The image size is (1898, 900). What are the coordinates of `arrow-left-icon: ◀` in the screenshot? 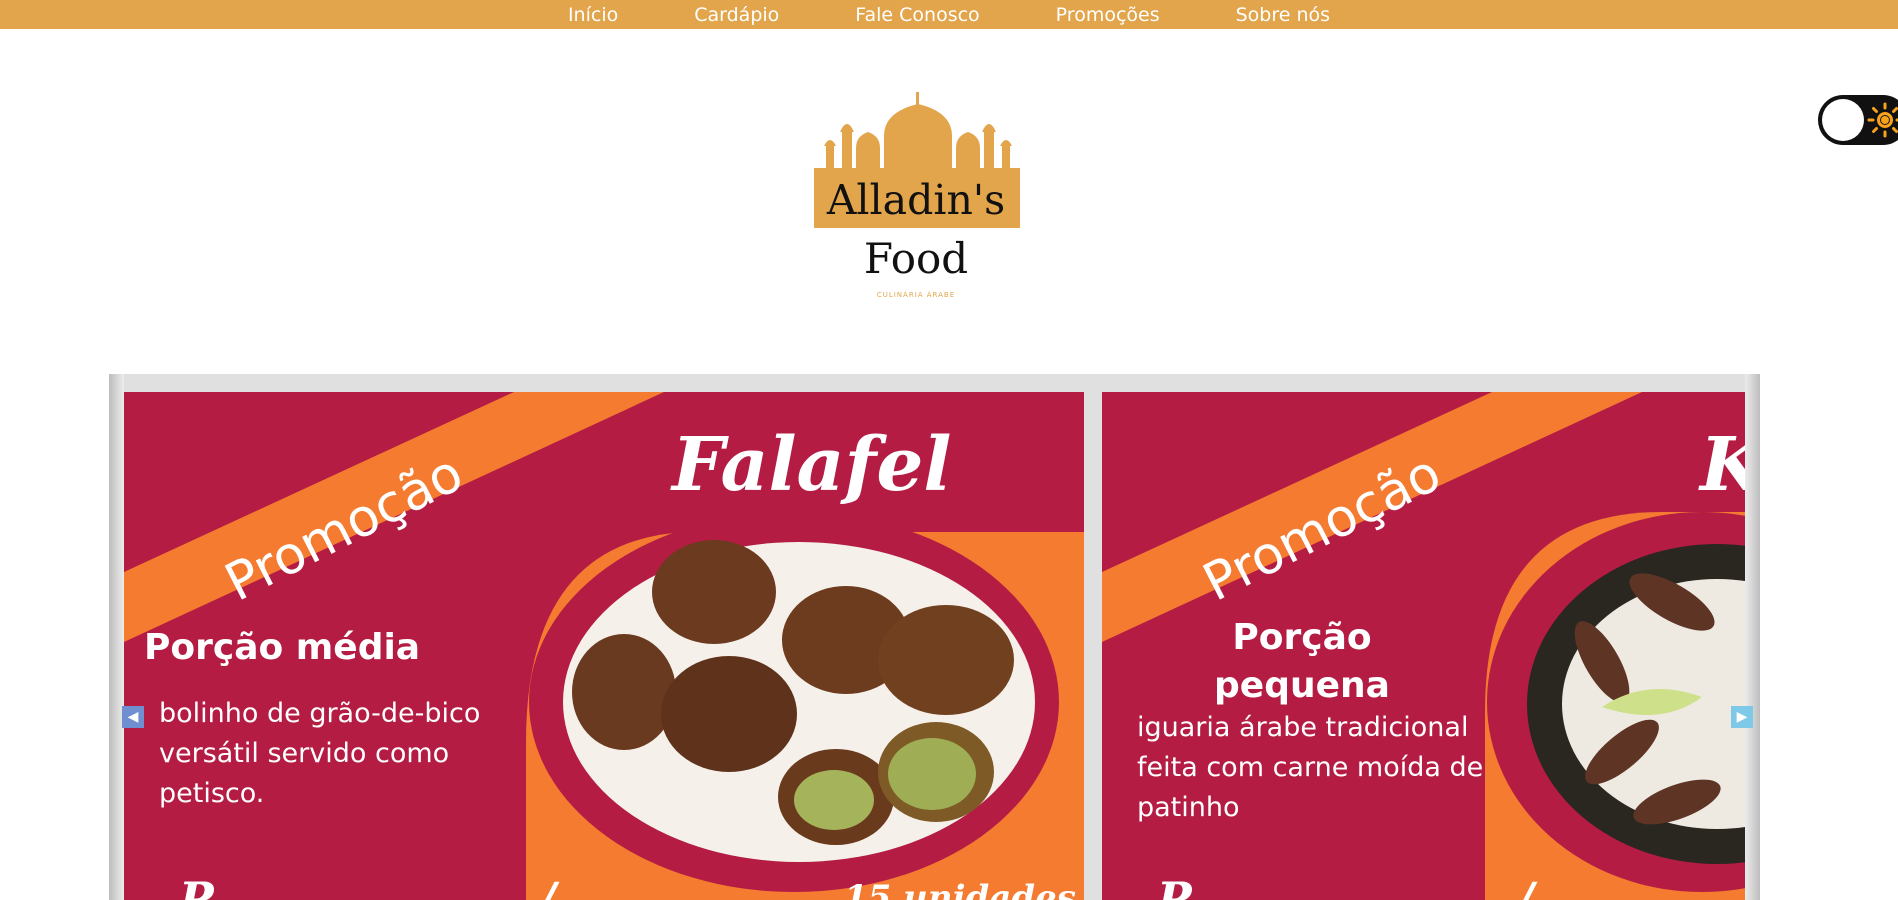 It's located at (133, 717).